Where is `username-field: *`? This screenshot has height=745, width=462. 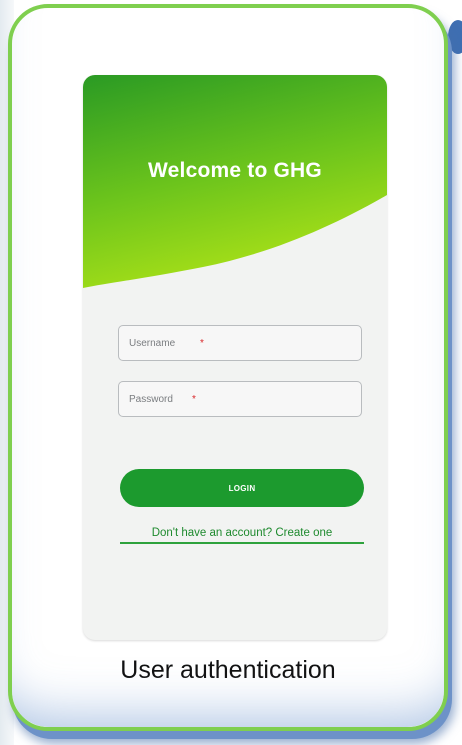 username-field: * is located at coordinates (240, 343).